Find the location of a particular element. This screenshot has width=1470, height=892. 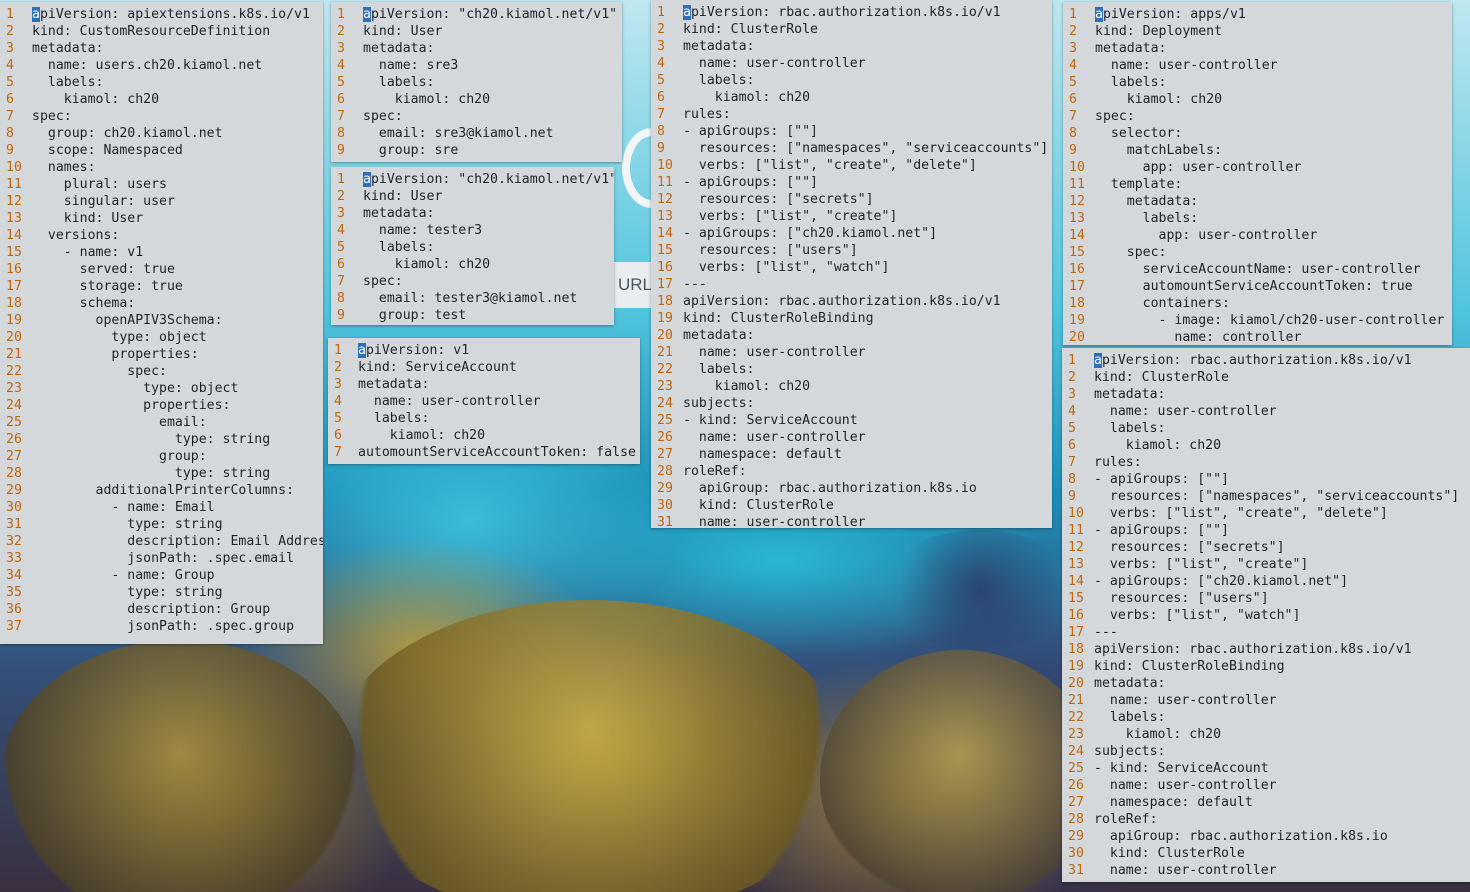

code-text: verbs: ["list", "create", "delete"] is located at coordinates (1241, 513).